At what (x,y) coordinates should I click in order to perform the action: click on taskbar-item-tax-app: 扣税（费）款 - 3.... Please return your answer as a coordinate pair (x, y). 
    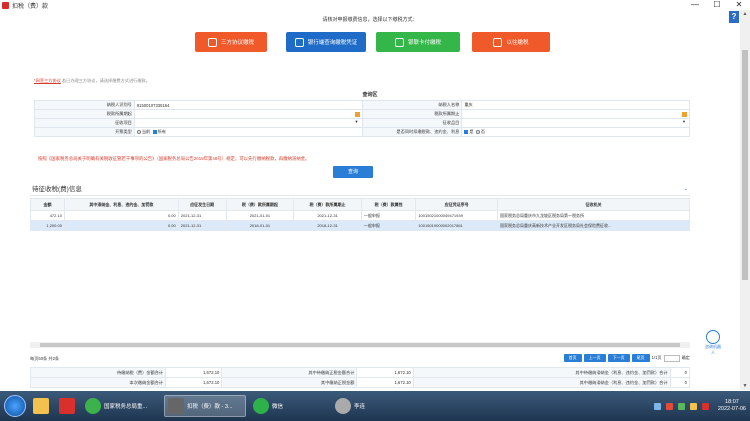
    Looking at the image, I should click on (205, 406).